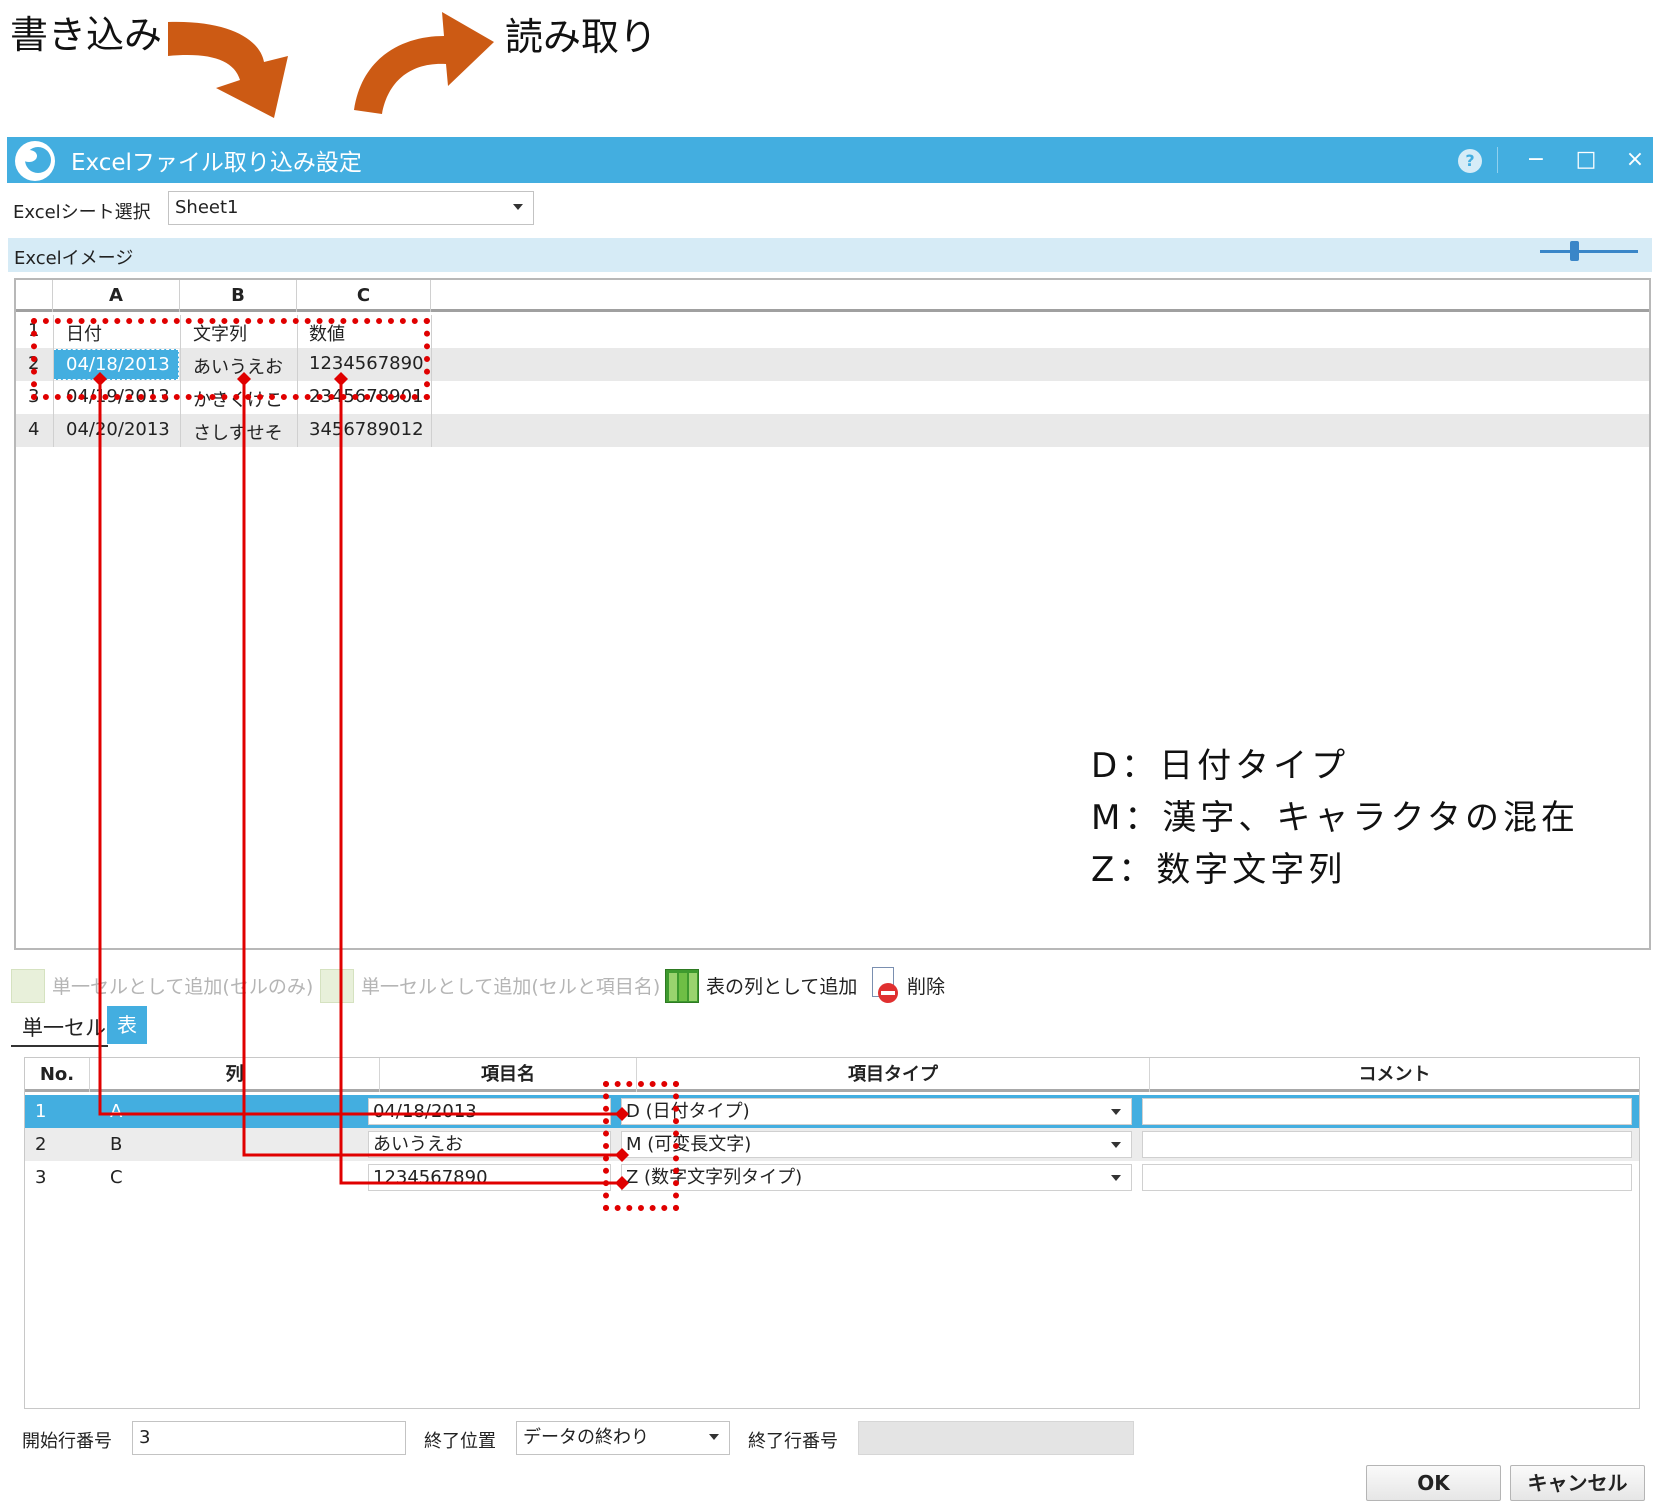 Image resolution: width=1659 pixels, height=1508 pixels. What do you see at coordinates (74, 258) in the screenshot?
I see `excel-image-label: Excelイメージ` at bounding box center [74, 258].